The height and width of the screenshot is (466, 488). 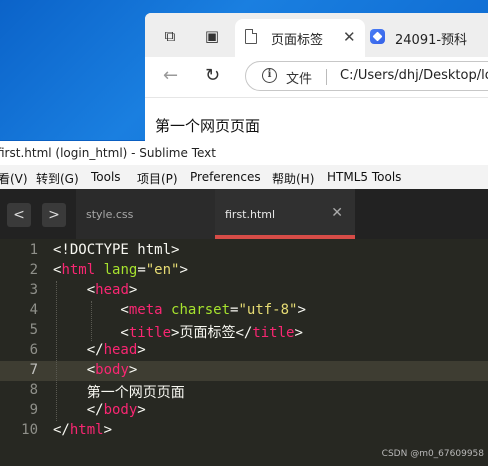 I want to click on editor-tab-bar: < > style.css first.html ✕, so click(x=244, y=214).